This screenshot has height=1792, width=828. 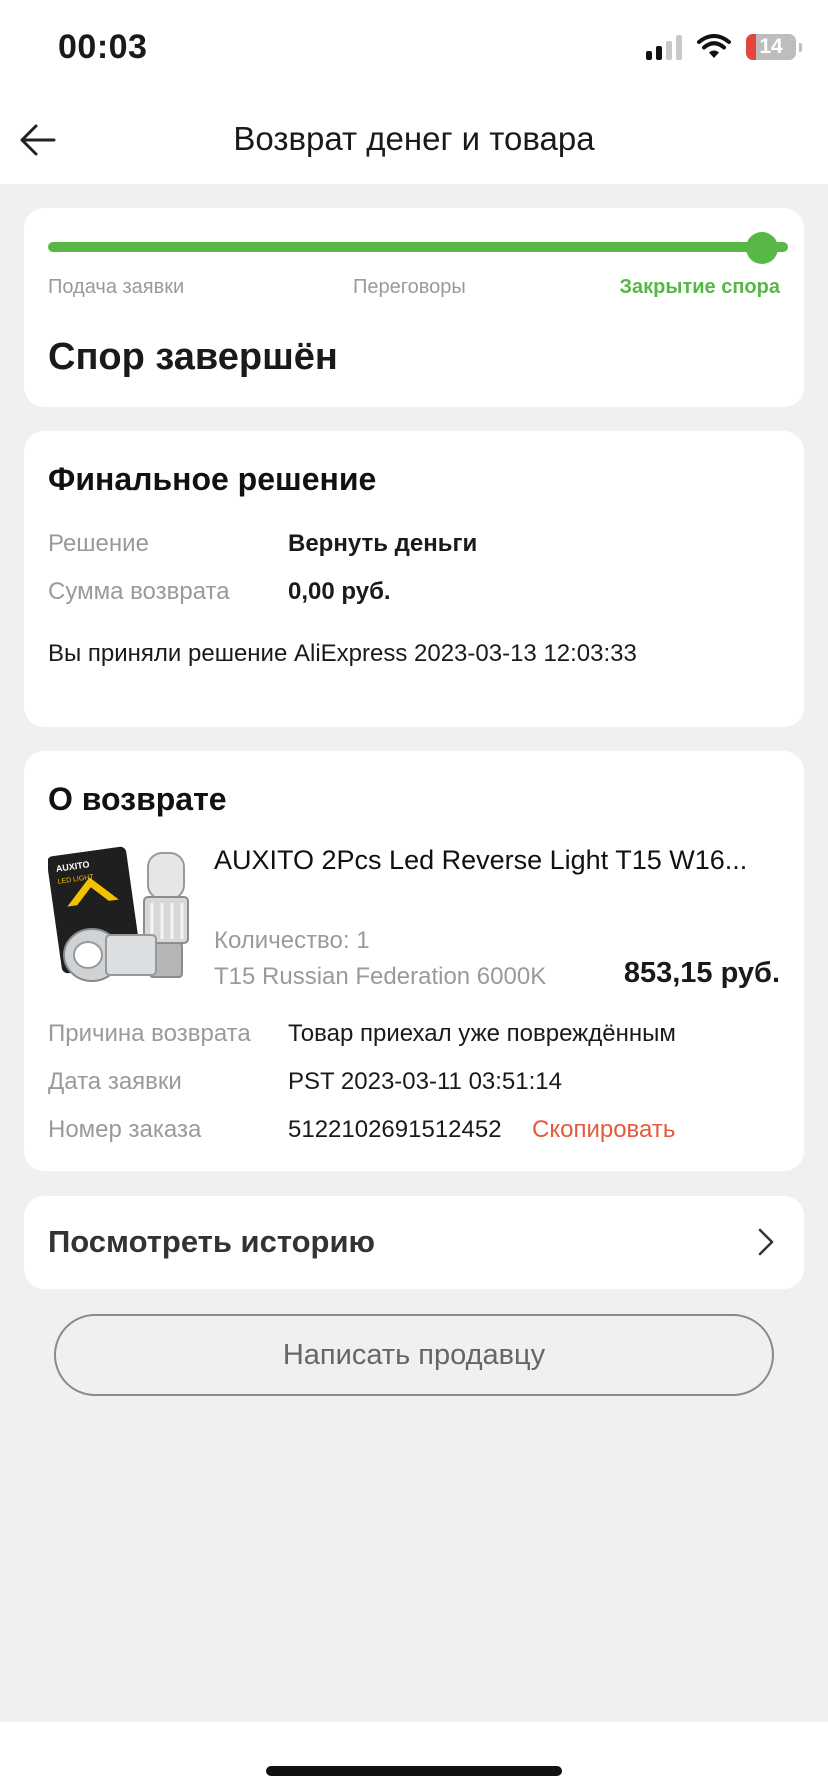 What do you see at coordinates (103, 47) in the screenshot?
I see `status-time: 00:03` at bounding box center [103, 47].